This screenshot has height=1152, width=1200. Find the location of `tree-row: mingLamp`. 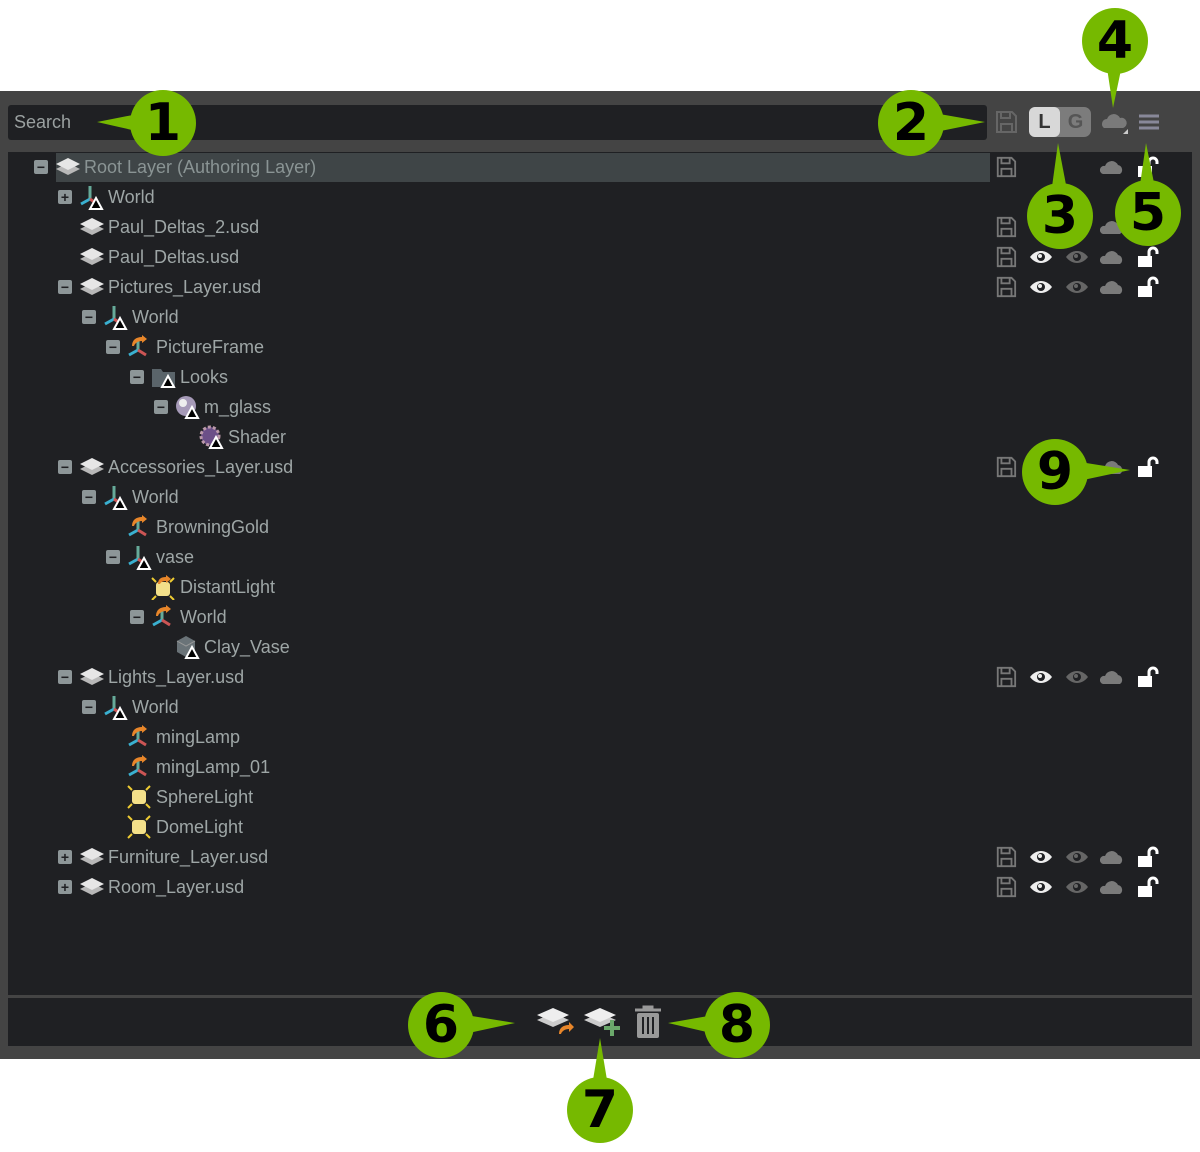

tree-row: mingLamp is located at coordinates (600, 737).